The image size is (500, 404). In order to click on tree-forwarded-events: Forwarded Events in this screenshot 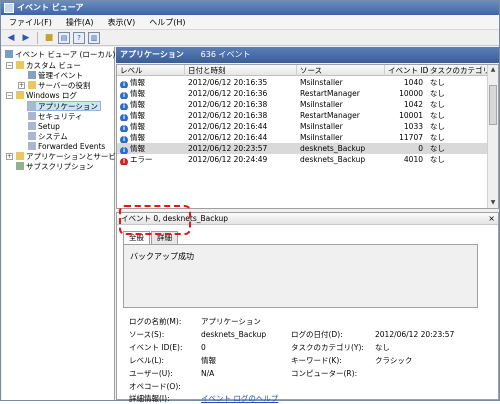, I will do `click(66, 147)`.